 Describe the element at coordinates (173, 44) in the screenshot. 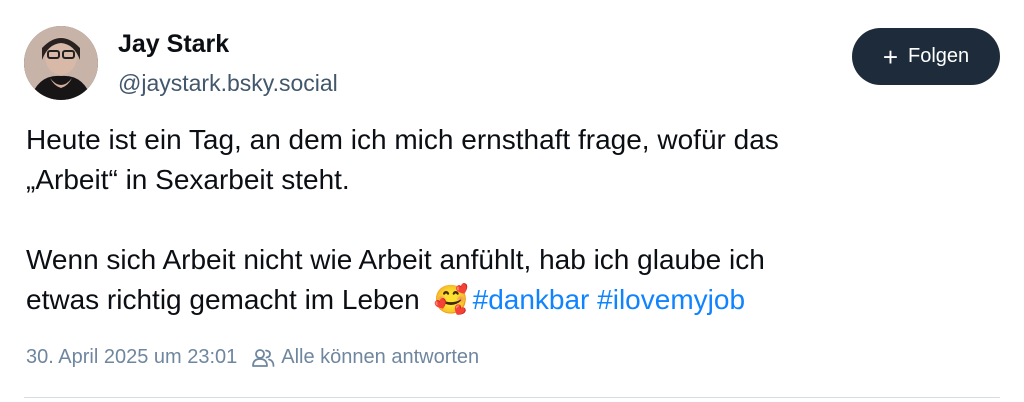

I see `author-name: Jay Stark` at that location.